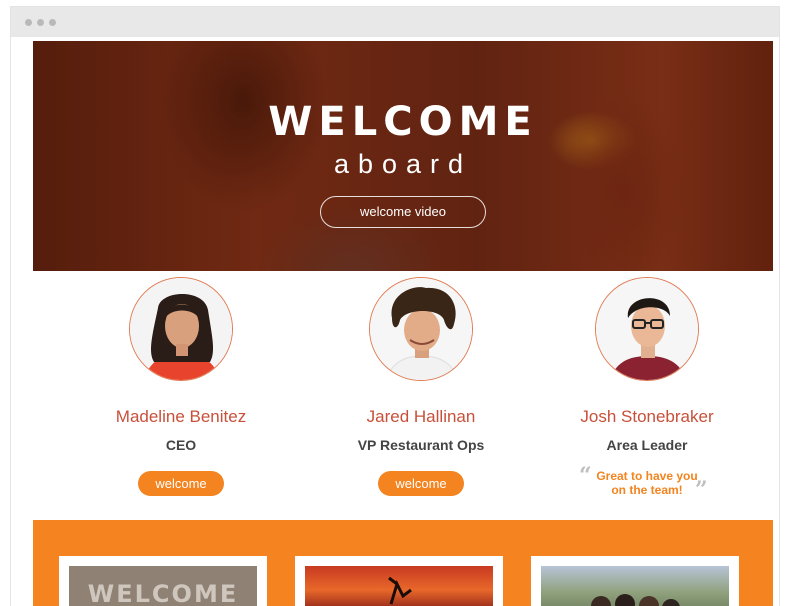  I want to click on close-quote-icon: ”, so click(701, 490).